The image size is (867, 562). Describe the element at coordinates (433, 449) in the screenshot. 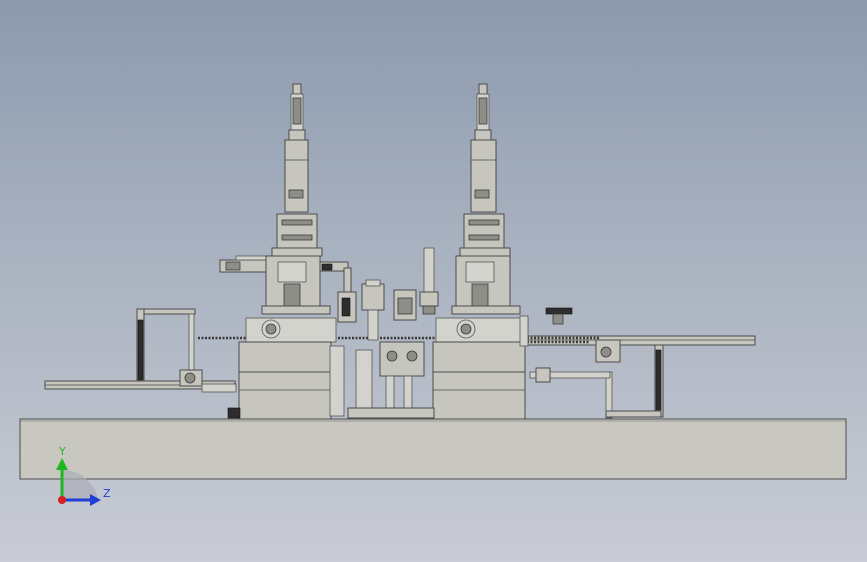

I see `base-table` at that location.